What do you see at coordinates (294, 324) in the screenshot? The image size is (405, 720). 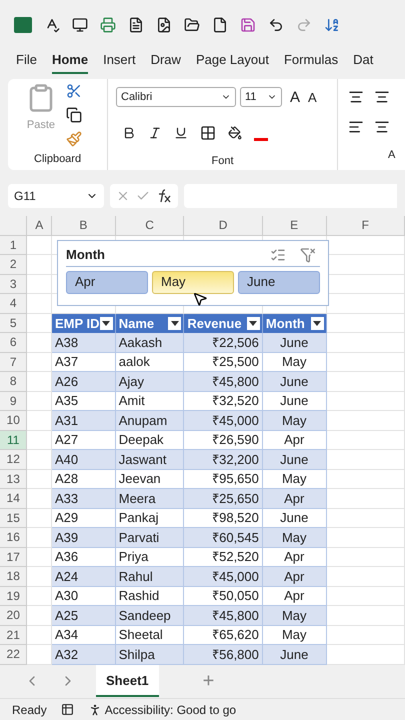 I see `table-header-cell: Month` at bounding box center [294, 324].